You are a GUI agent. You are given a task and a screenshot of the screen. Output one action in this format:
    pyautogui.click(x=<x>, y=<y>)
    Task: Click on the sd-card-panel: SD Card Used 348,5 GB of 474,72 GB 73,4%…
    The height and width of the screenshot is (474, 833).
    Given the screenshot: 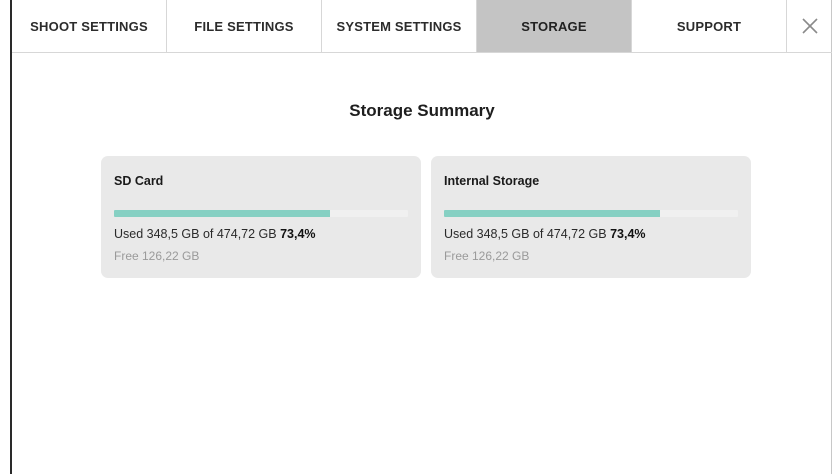 What is the action you would take?
    pyautogui.click(x=261, y=217)
    